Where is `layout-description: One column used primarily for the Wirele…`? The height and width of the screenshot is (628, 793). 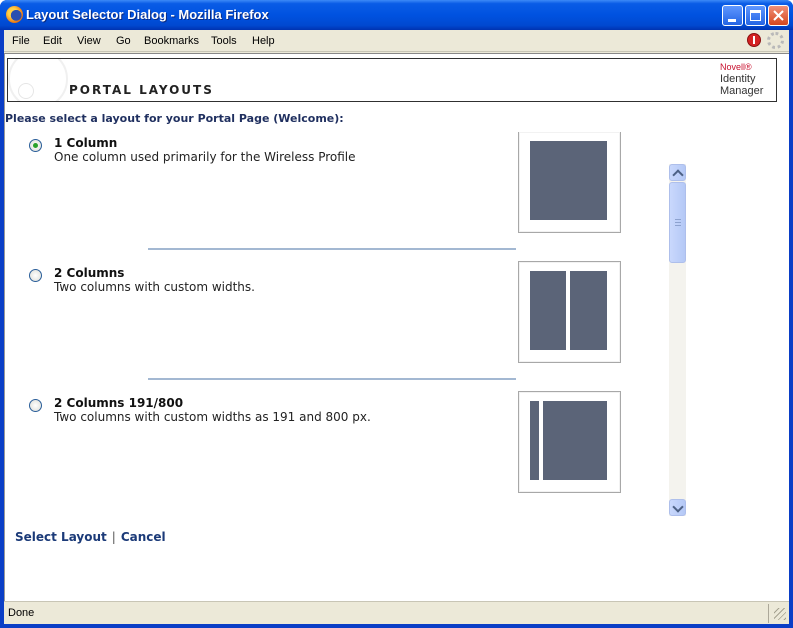 layout-description: One column used primarily for the Wirele… is located at coordinates (205, 157).